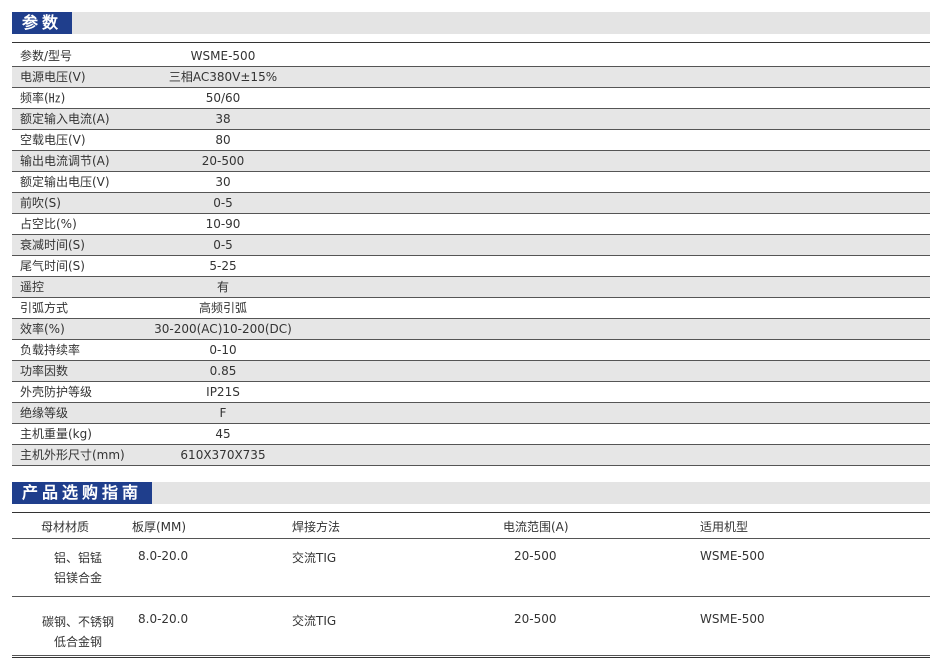 The height and width of the screenshot is (668, 941). Describe the element at coordinates (65, 527) in the screenshot. I see `header-material: 母材材质` at that location.